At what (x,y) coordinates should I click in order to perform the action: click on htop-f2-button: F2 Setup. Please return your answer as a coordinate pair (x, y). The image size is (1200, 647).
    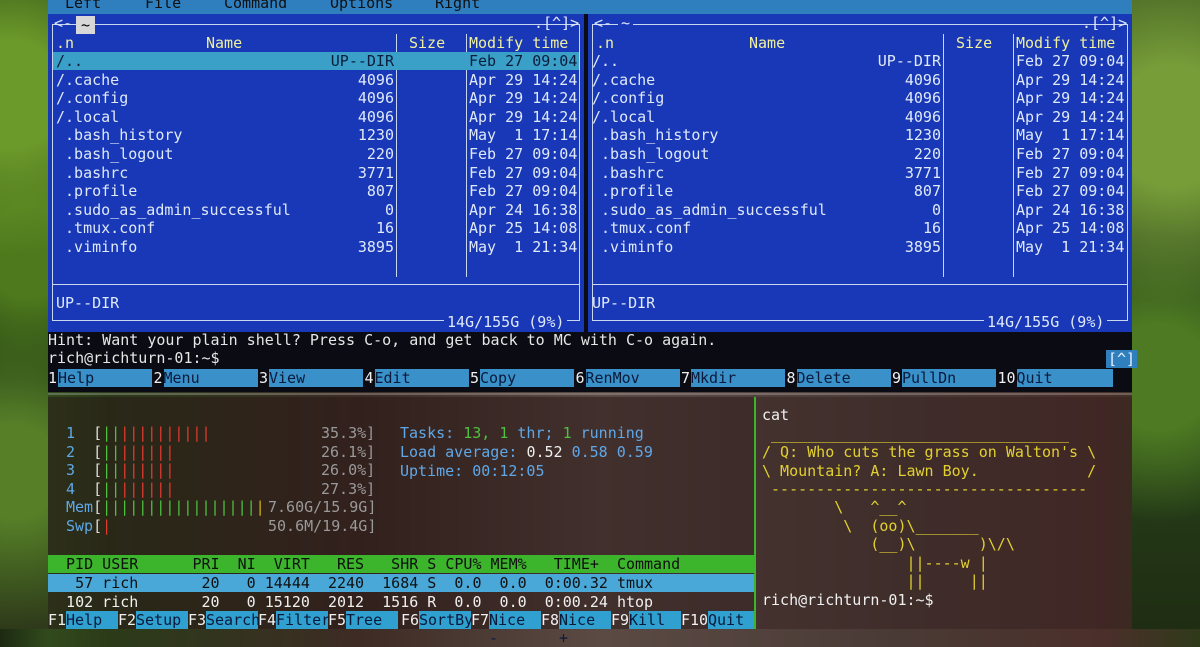
    Looking at the image, I should click on (153, 620).